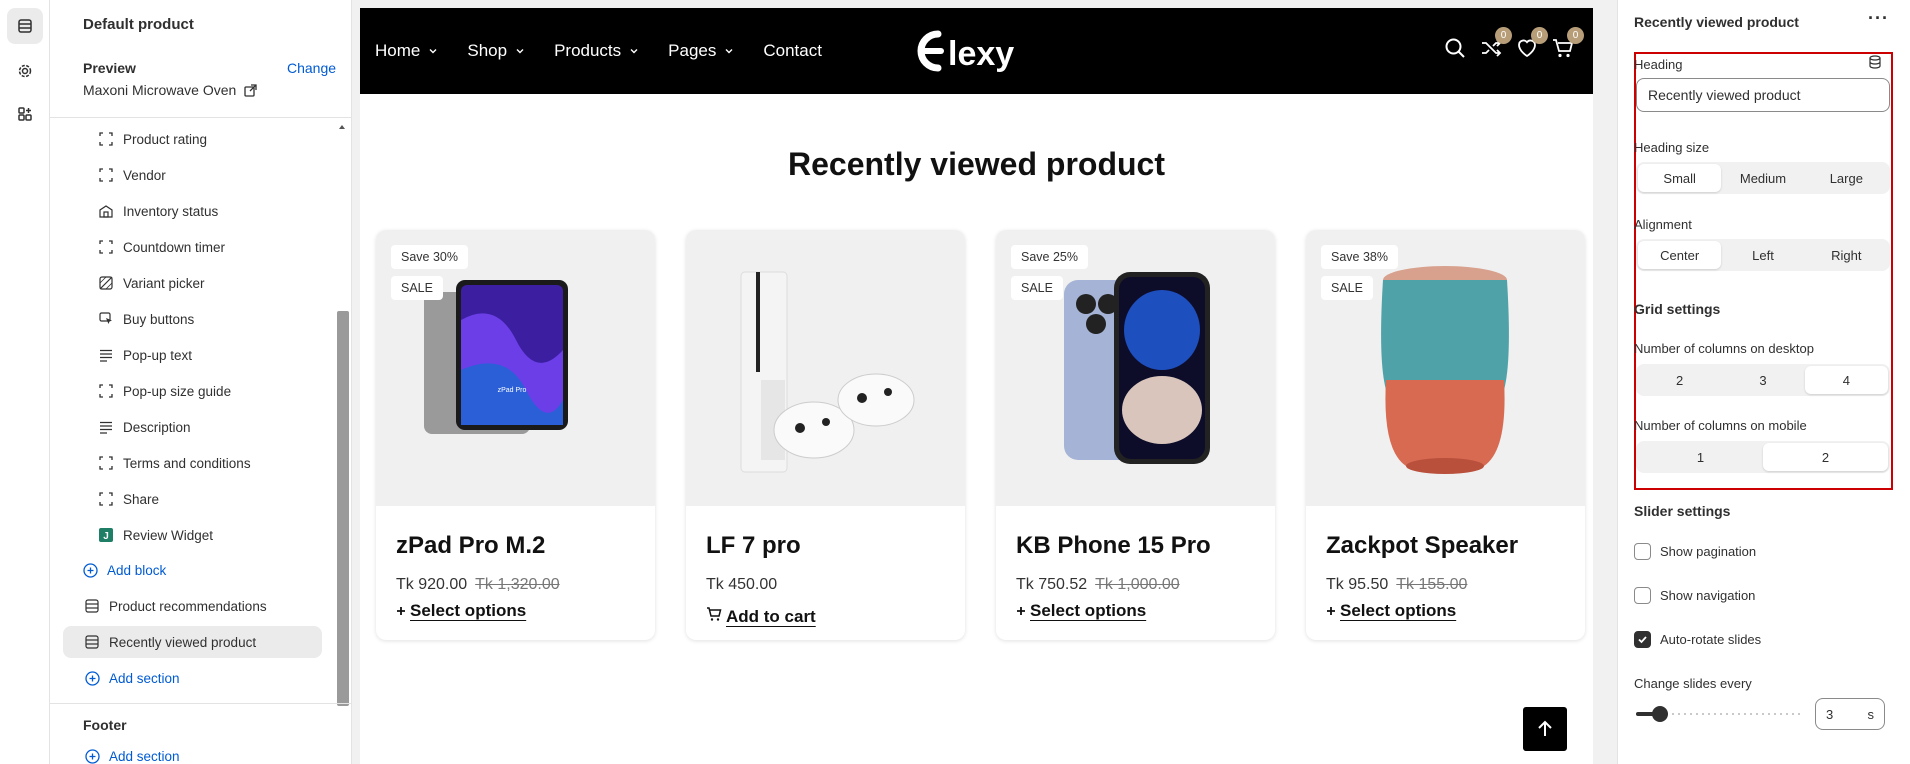 The width and height of the screenshot is (1910, 764). Describe the element at coordinates (1331, 611) in the screenshot. I see `plus-icon` at that location.